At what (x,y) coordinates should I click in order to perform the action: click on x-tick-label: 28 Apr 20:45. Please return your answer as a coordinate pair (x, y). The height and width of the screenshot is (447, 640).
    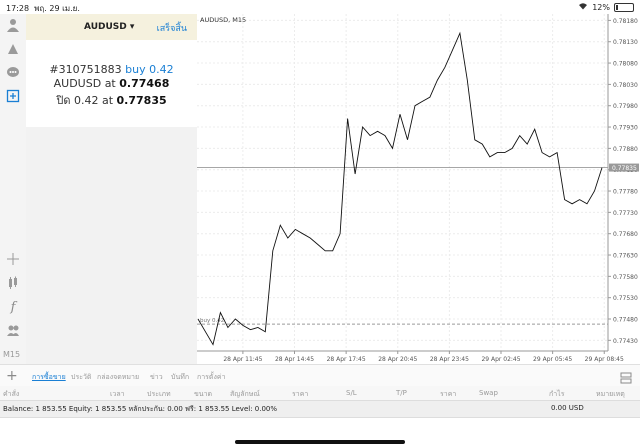
    Looking at the image, I should click on (397, 359).